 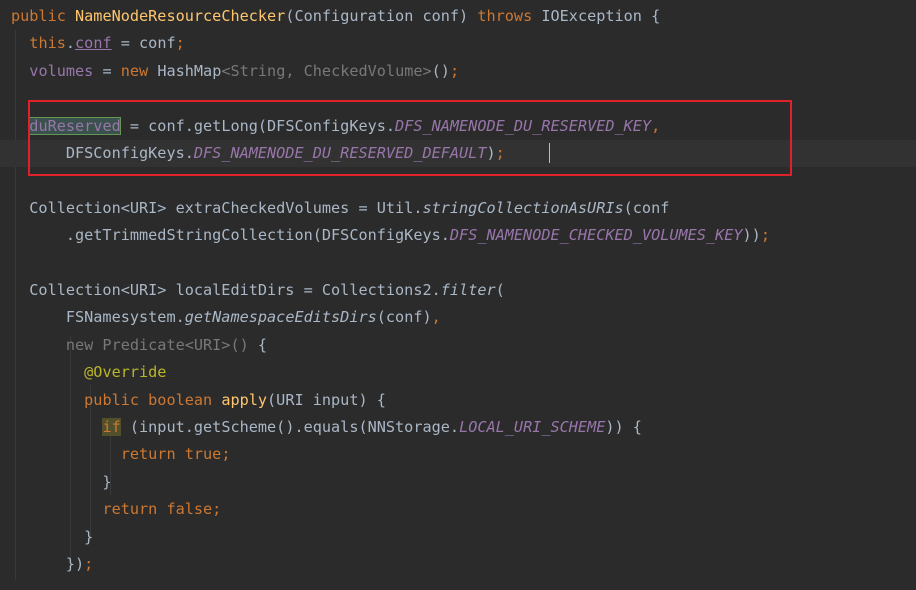 What do you see at coordinates (43, 16) in the screenshot?
I see `code-token: public` at bounding box center [43, 16].